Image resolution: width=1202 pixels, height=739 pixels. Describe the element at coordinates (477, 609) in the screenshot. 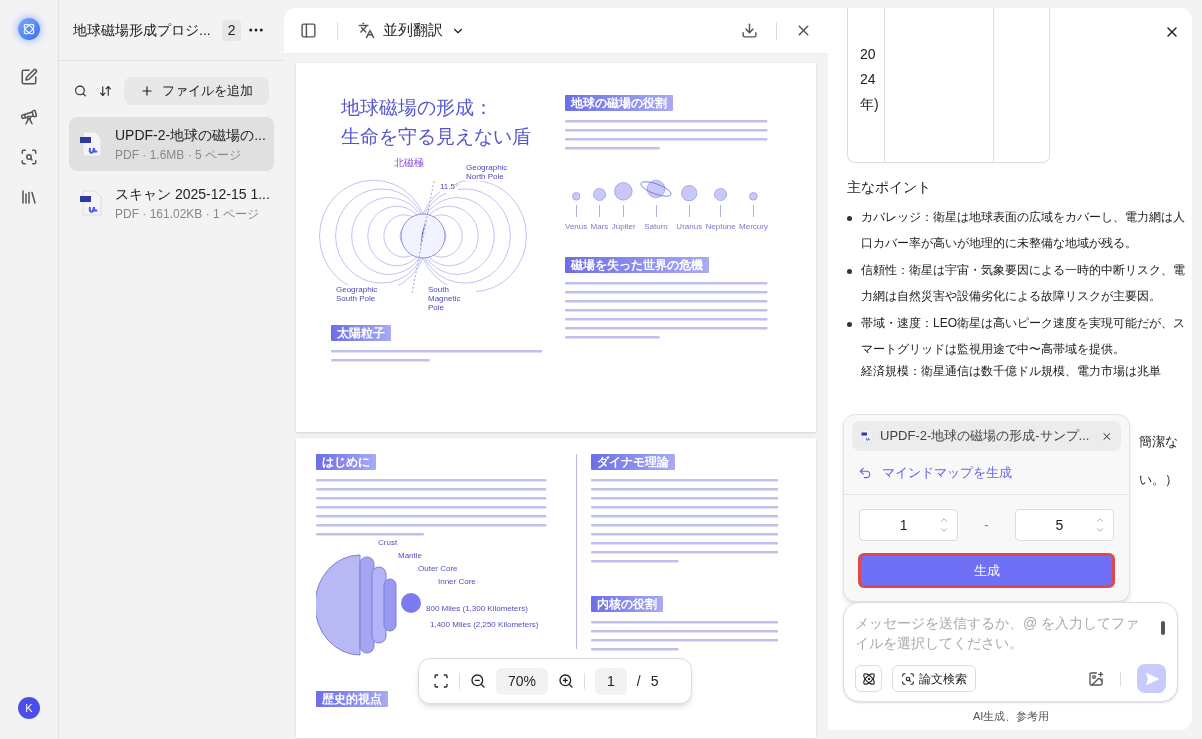

I see `diagram-label: 800 Miles (1,300 Kilometers)` at that location.